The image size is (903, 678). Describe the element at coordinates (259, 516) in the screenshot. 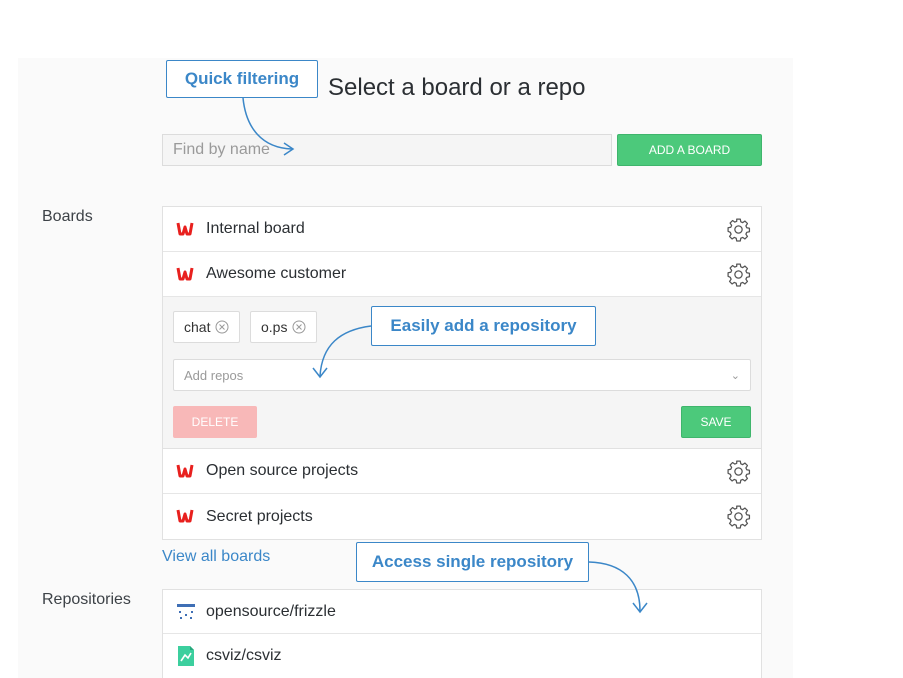

I see `board-name: Secret projects` at that location.